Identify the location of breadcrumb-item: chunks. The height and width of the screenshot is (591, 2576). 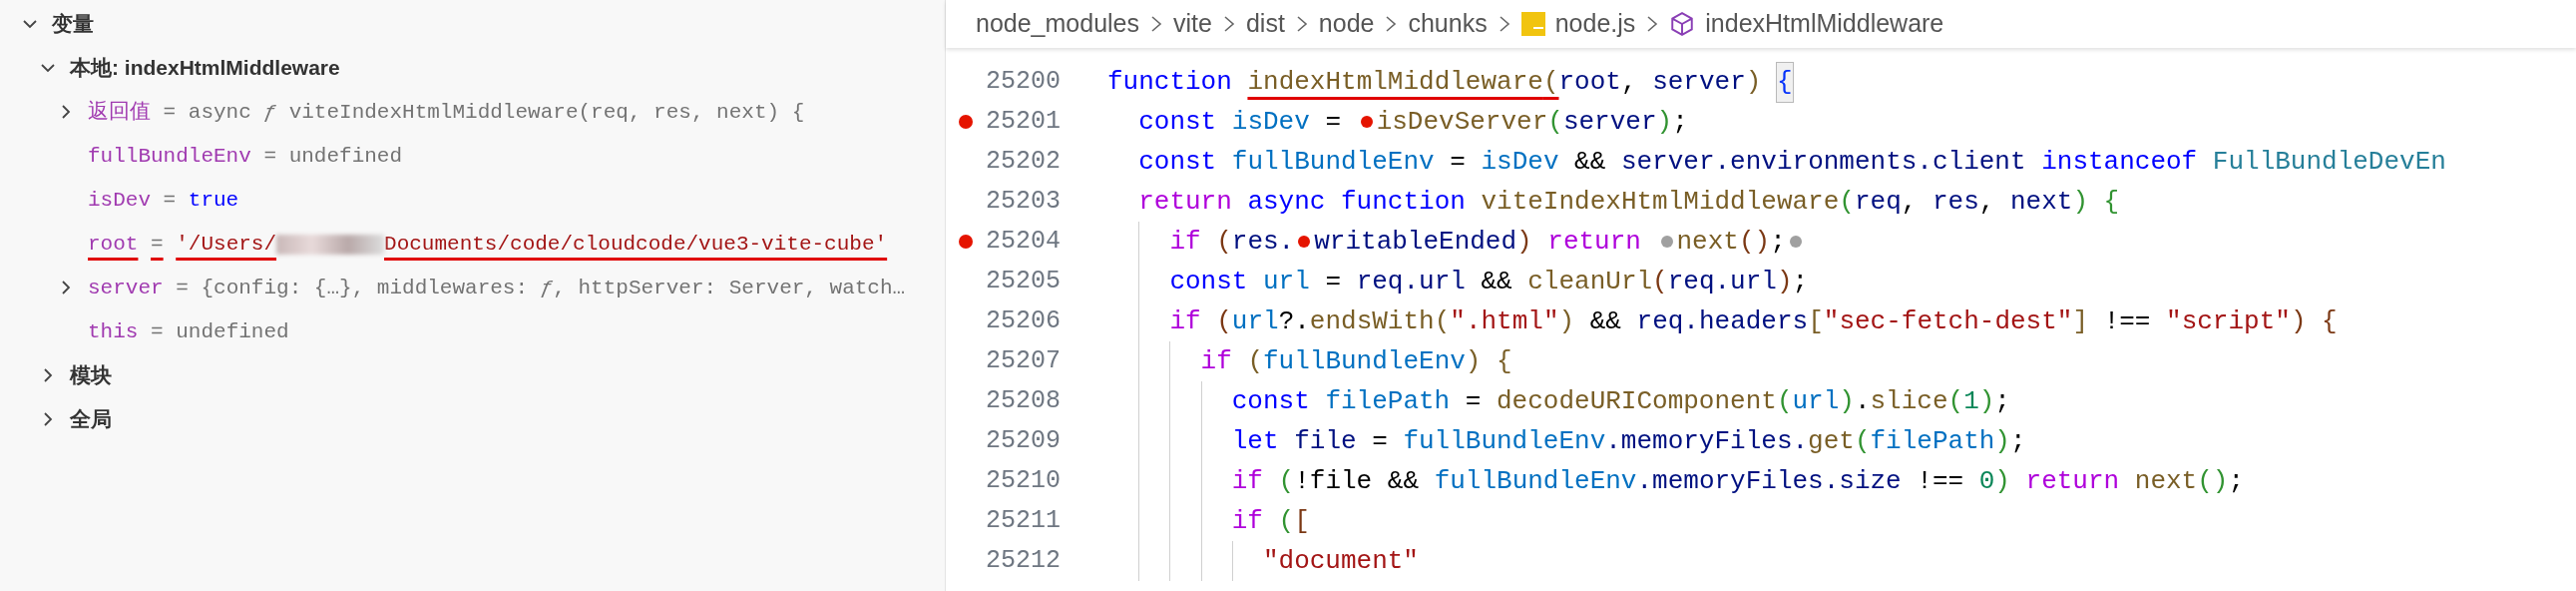
(1448, 24).